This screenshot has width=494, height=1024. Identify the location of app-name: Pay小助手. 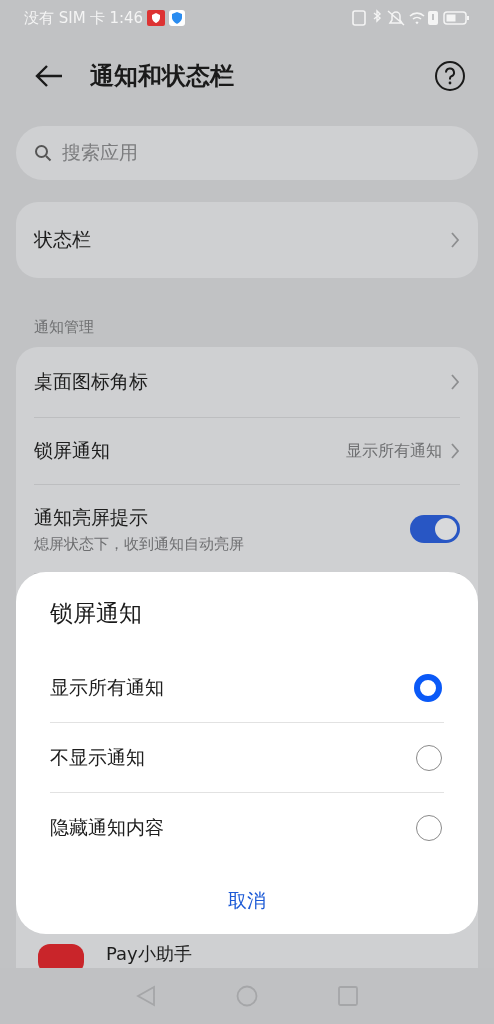
(149, 954).